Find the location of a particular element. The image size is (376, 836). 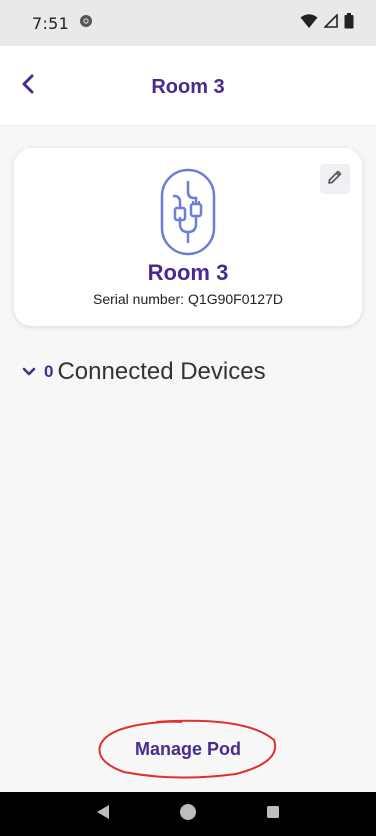

home-circle-icon is located at coordinates (188, 814).